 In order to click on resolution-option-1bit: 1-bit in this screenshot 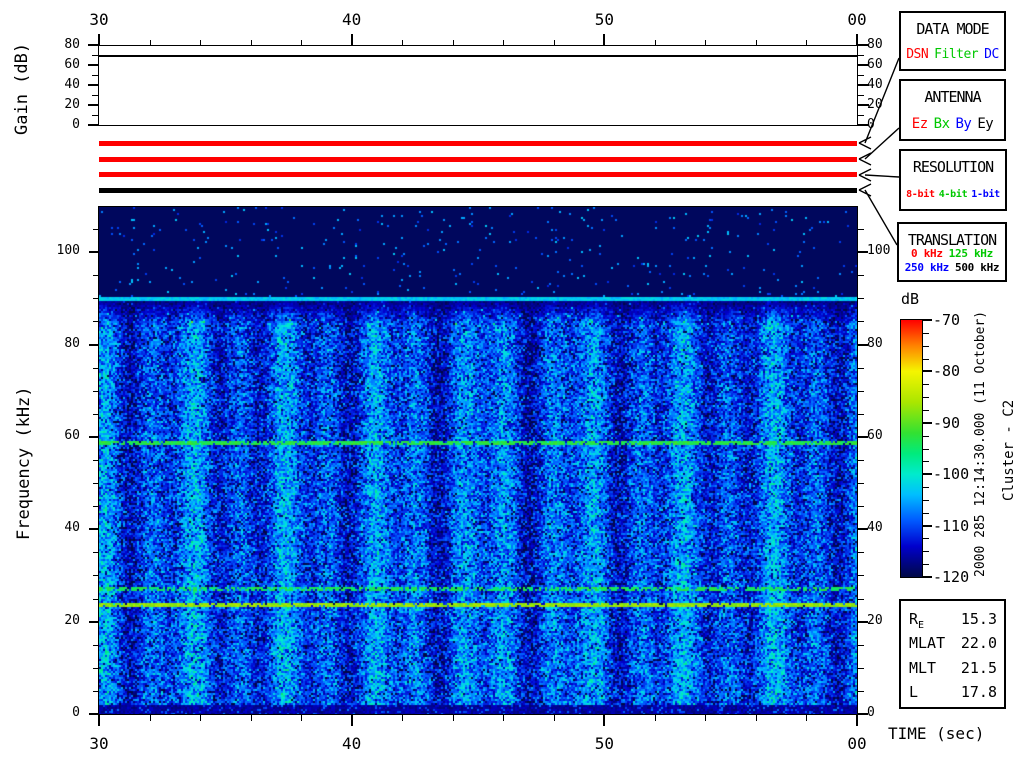, I will do `click(985, 194)`.